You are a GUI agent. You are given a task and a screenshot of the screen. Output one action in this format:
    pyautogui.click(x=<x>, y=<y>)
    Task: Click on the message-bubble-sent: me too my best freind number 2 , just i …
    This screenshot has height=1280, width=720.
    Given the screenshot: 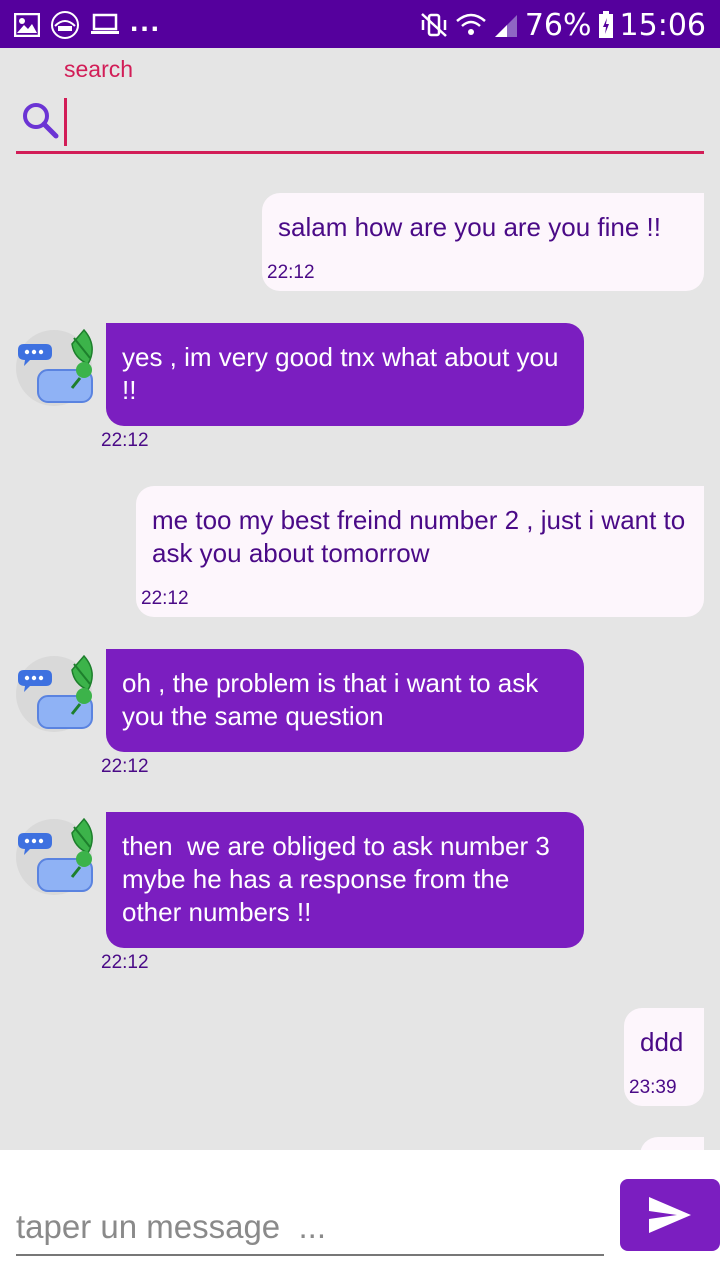 What is the action you would take?
    pyautogui.click(x=420, y=551)
    